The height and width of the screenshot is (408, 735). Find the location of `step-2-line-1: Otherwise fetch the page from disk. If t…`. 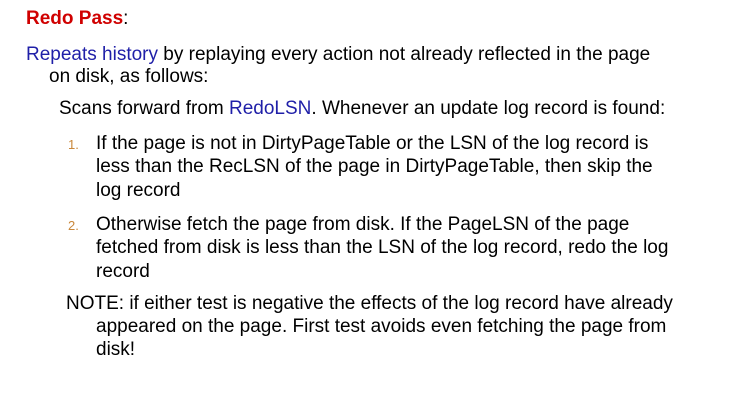

step-2-line-1: Otherwise fetch the page from disk. If t… is located at coordinates (363, 224).